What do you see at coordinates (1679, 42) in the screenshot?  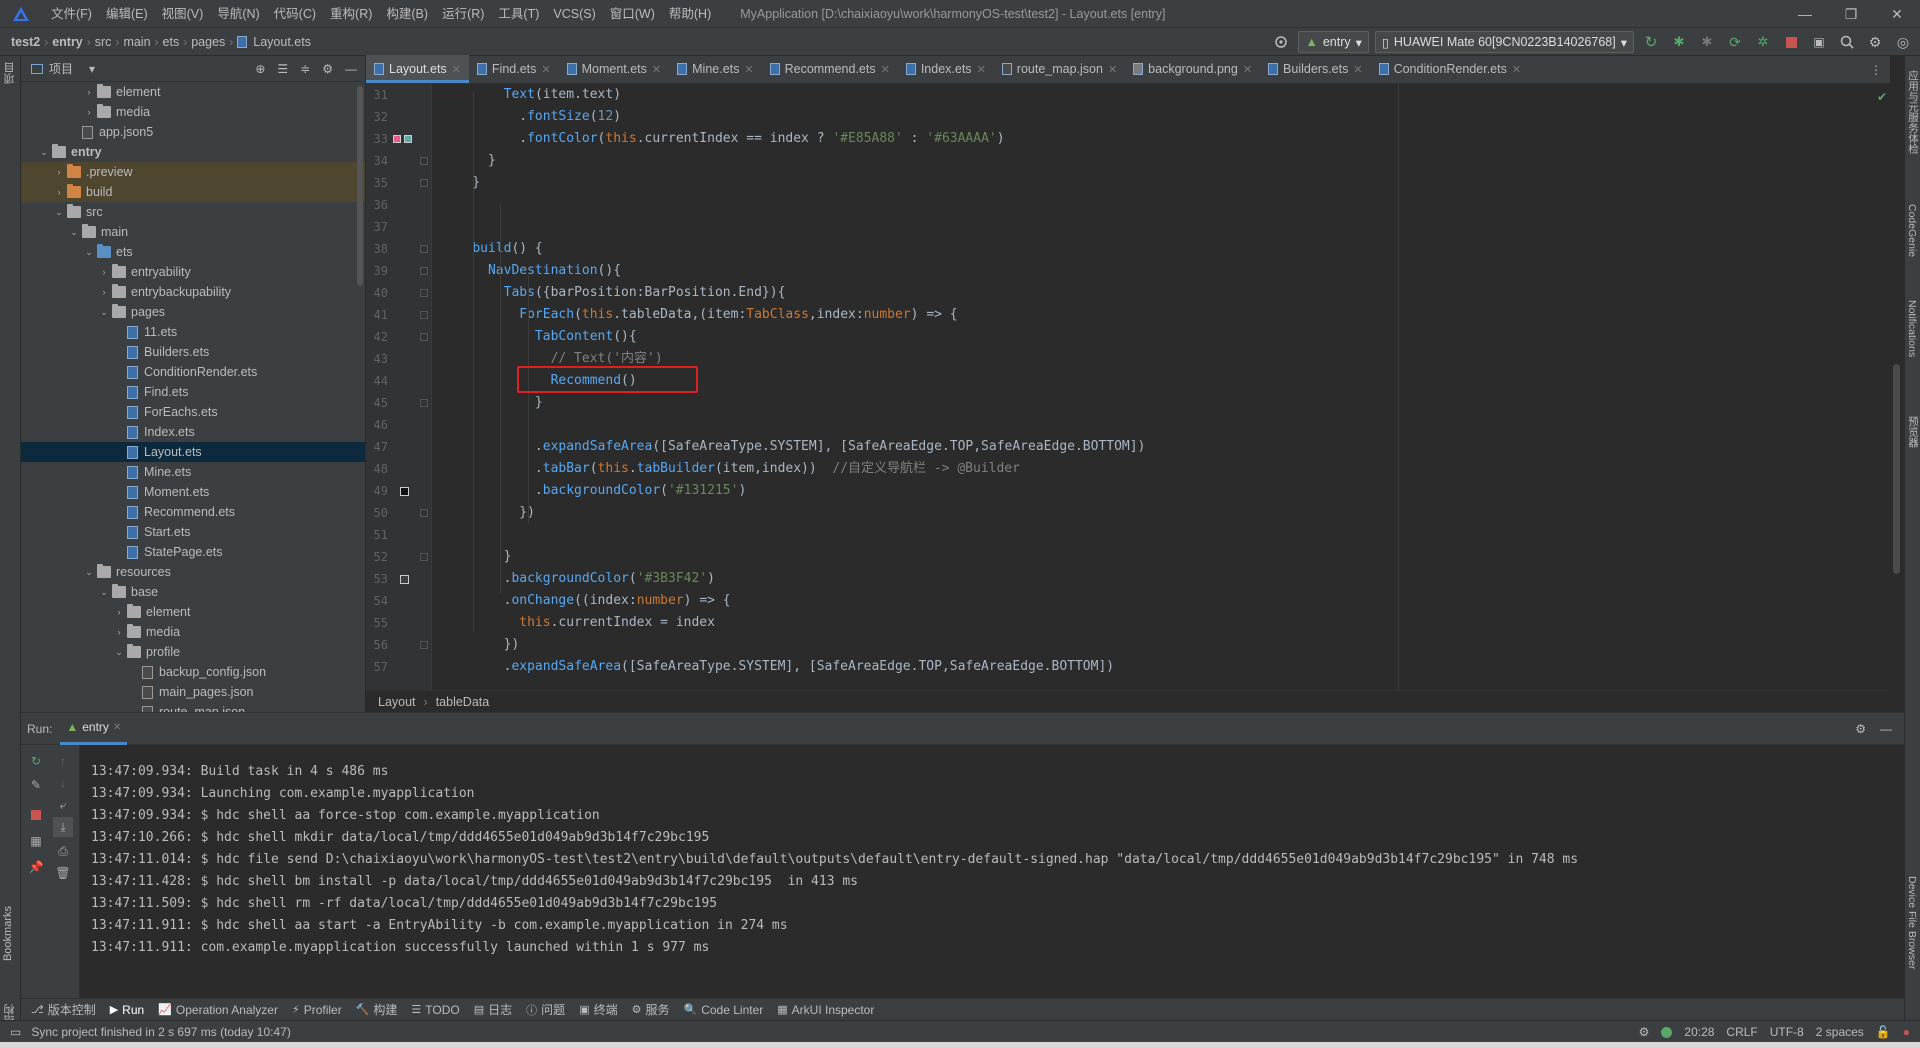 I see `debug-icon: ✱` at bounding box center [1679, 42].